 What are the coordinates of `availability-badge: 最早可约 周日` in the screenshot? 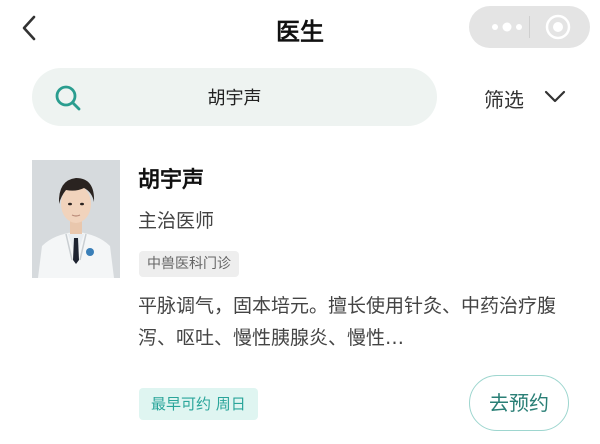 It's located at (198, 404).